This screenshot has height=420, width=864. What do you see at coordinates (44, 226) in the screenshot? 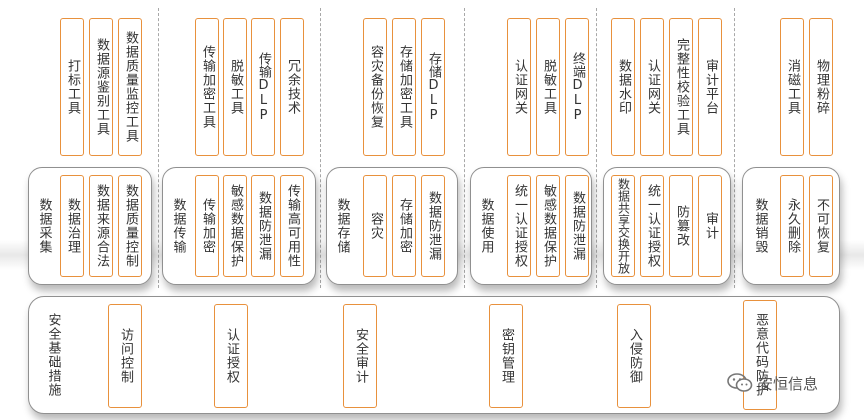
I see `phase-label: 数据采集` at bounding box center [44, 226].